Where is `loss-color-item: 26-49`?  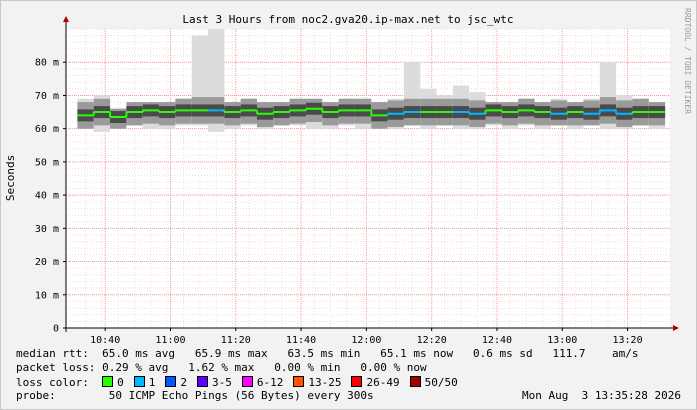 loss-color-item: 26-49 is located at coordinates (375, 382).